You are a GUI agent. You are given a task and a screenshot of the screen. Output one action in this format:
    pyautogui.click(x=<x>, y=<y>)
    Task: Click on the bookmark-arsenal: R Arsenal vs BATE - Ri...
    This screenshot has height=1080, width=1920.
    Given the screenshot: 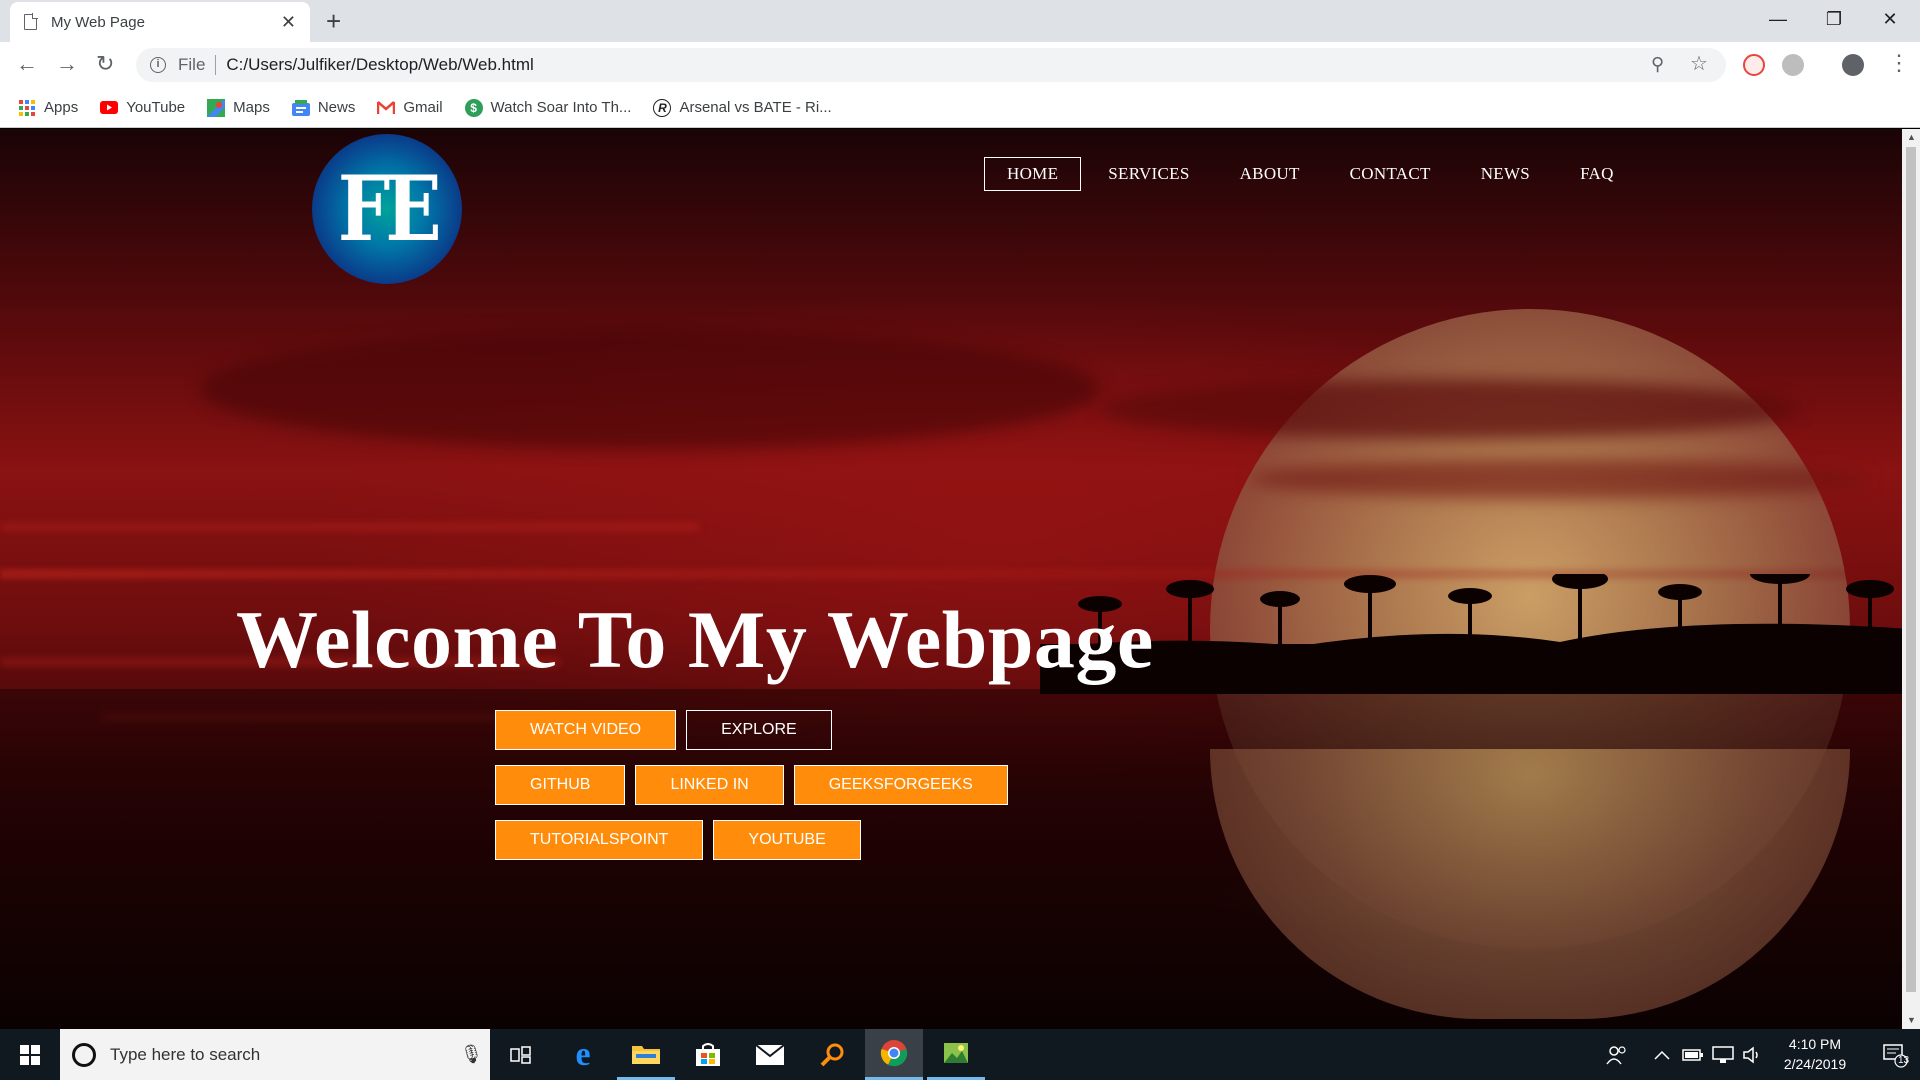 What is the action you would take?
    pyautogui.click(x=742, y=107)
    